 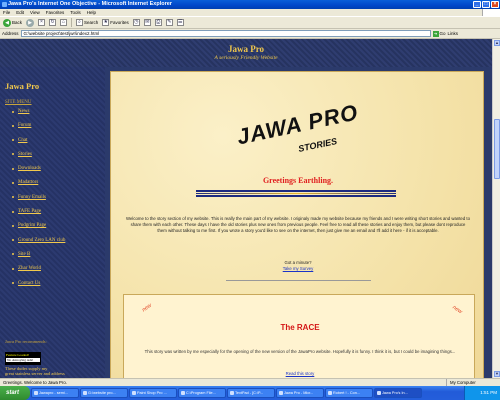 I want to click on forward-arrow-icon: ▶, so click(x=30, y=22).